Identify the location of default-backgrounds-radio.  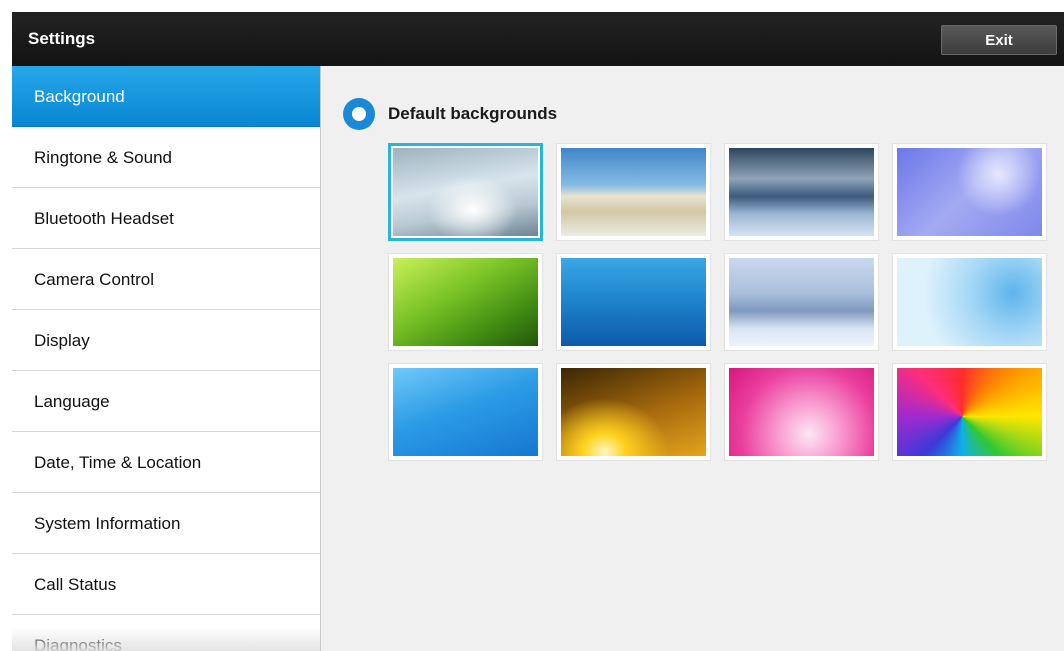
(359, 114).